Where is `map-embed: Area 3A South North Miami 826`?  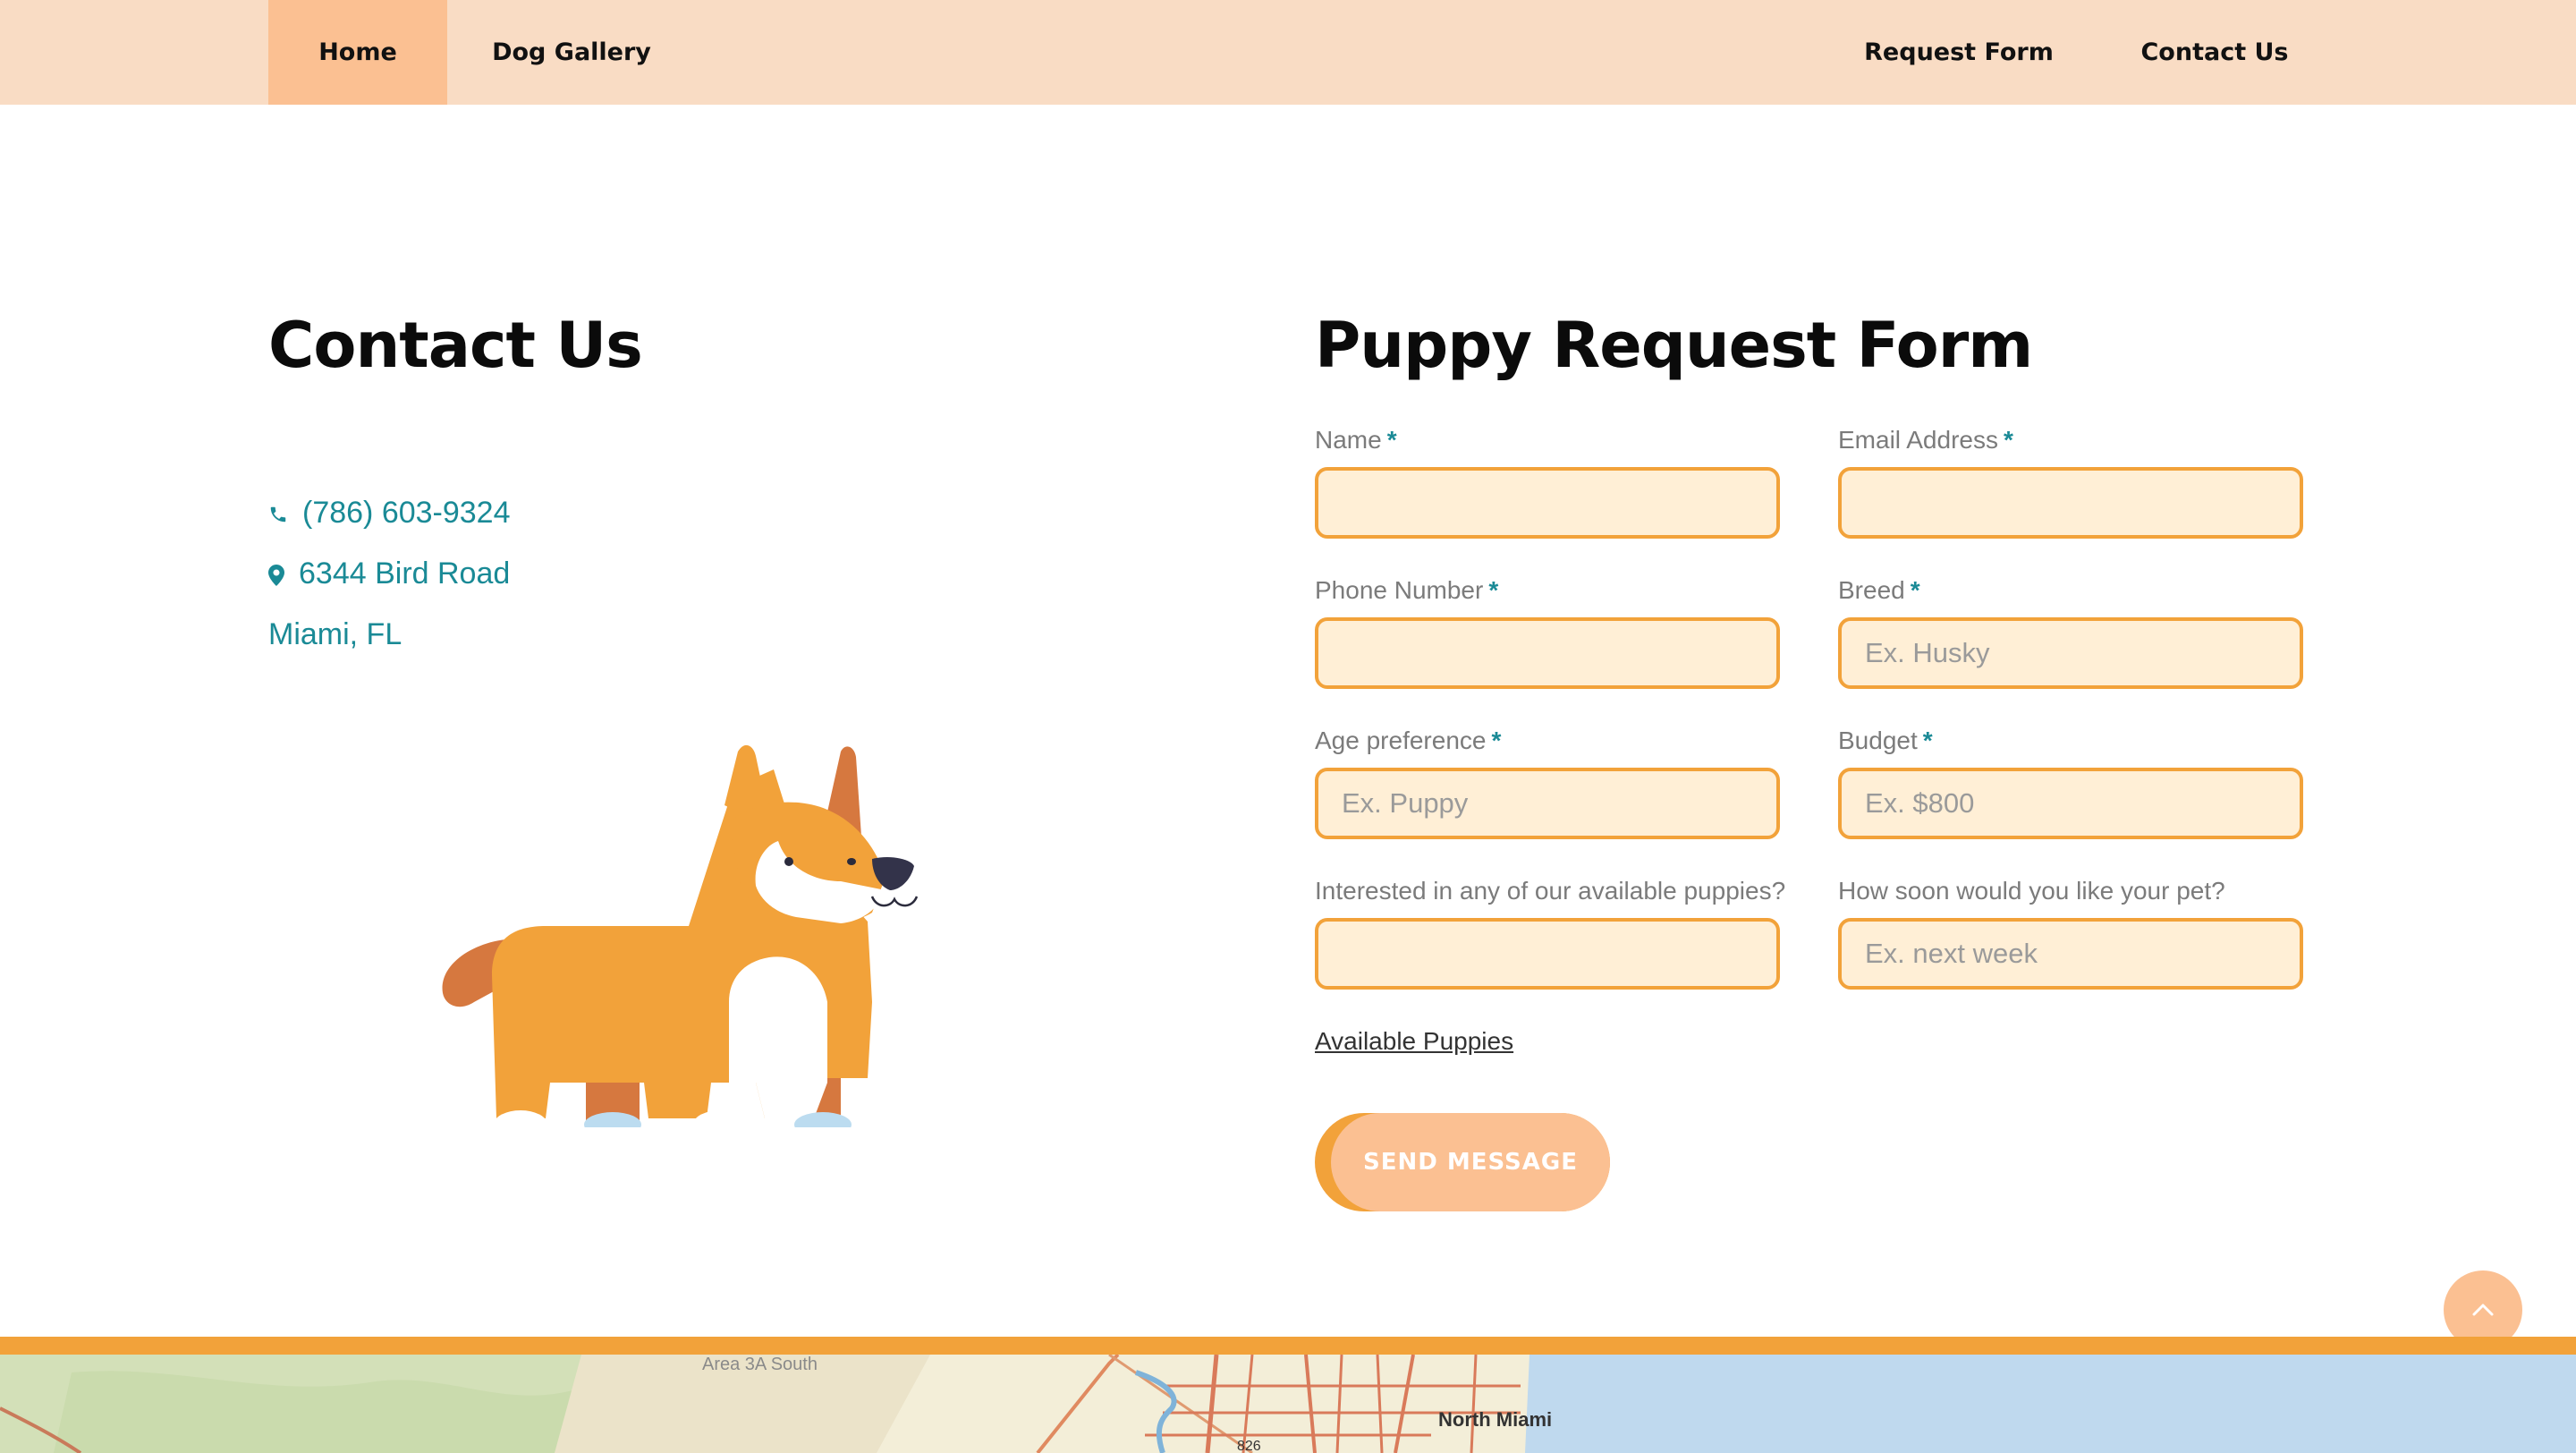 map-embed: Area 3A South North Miami 826 is located at coordinates (1288, 1404).